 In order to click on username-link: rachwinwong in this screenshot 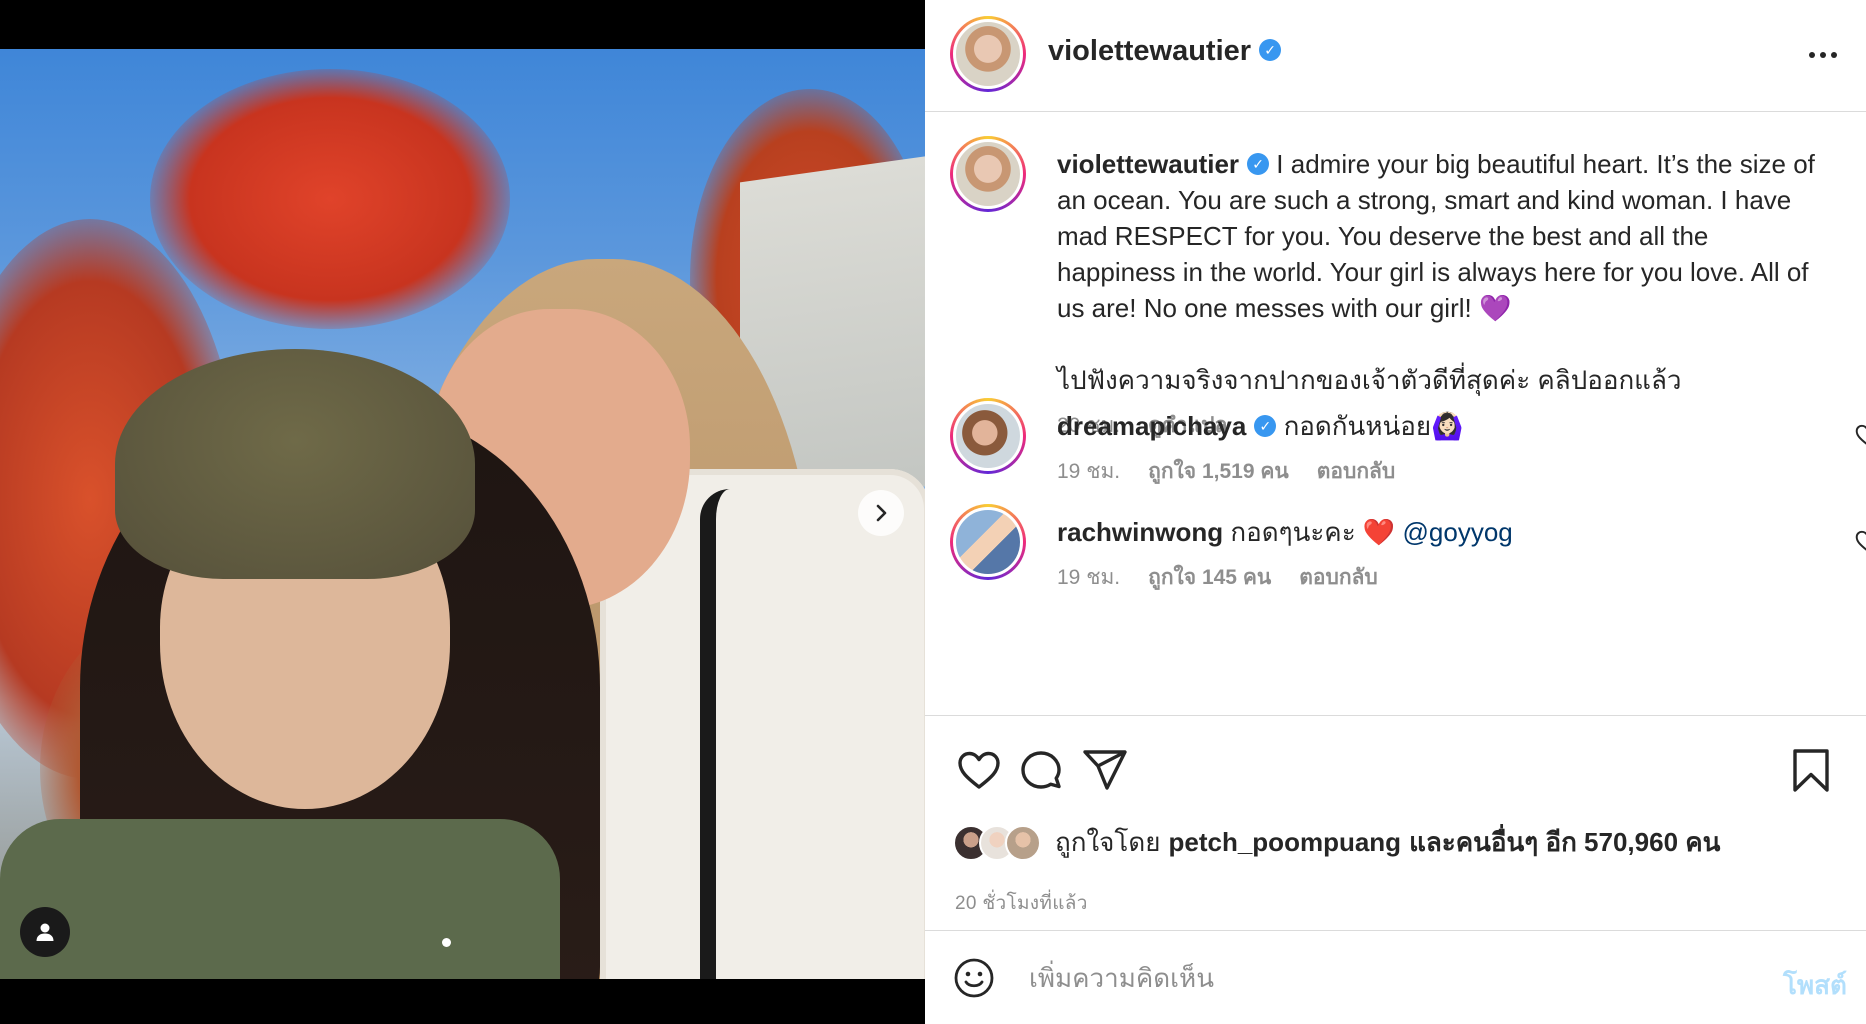, I will do `click(1140, 532)`.